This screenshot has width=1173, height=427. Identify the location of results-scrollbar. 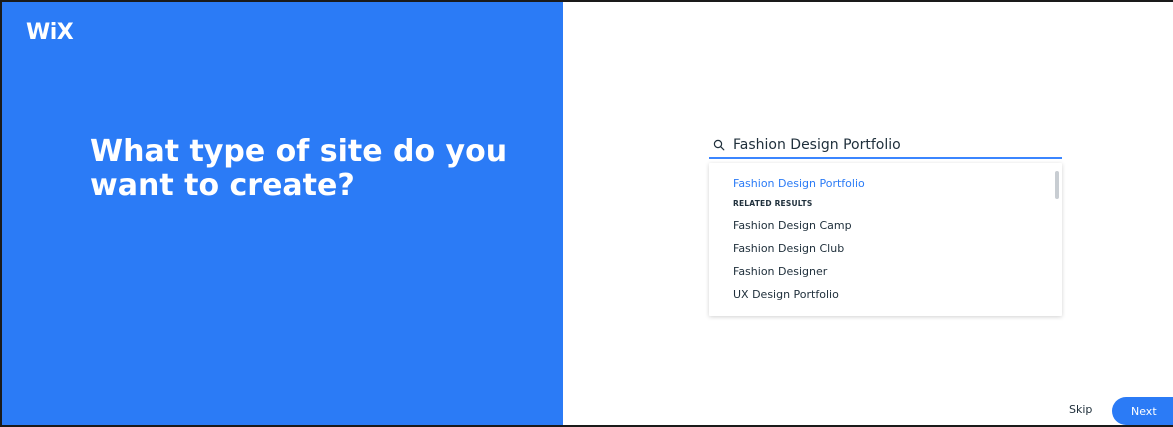
(1057, 185).